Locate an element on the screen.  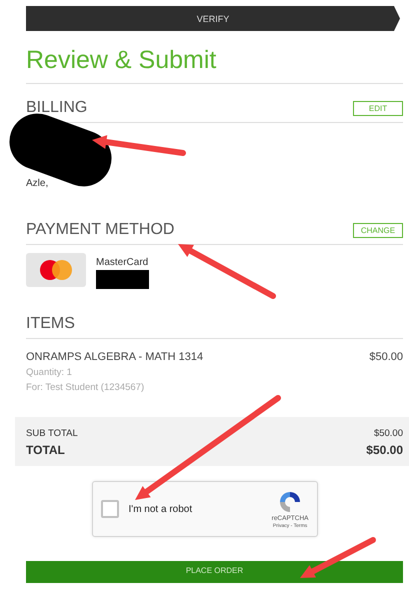
total-label: SUB TOTAL is located at coordinates (52, 433).